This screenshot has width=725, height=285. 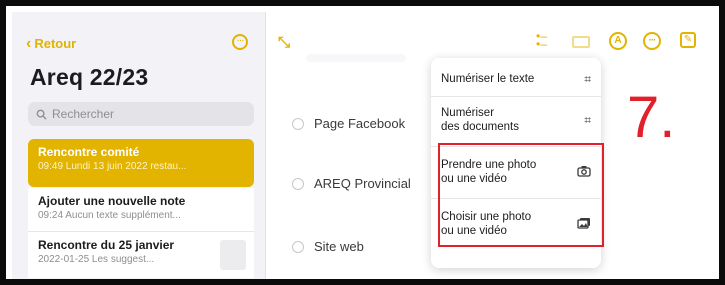 What do you see at coordinates (651, 117) in the screenshot?
I see `step-number-annotation: 7.` at bounding box center [651, 117].